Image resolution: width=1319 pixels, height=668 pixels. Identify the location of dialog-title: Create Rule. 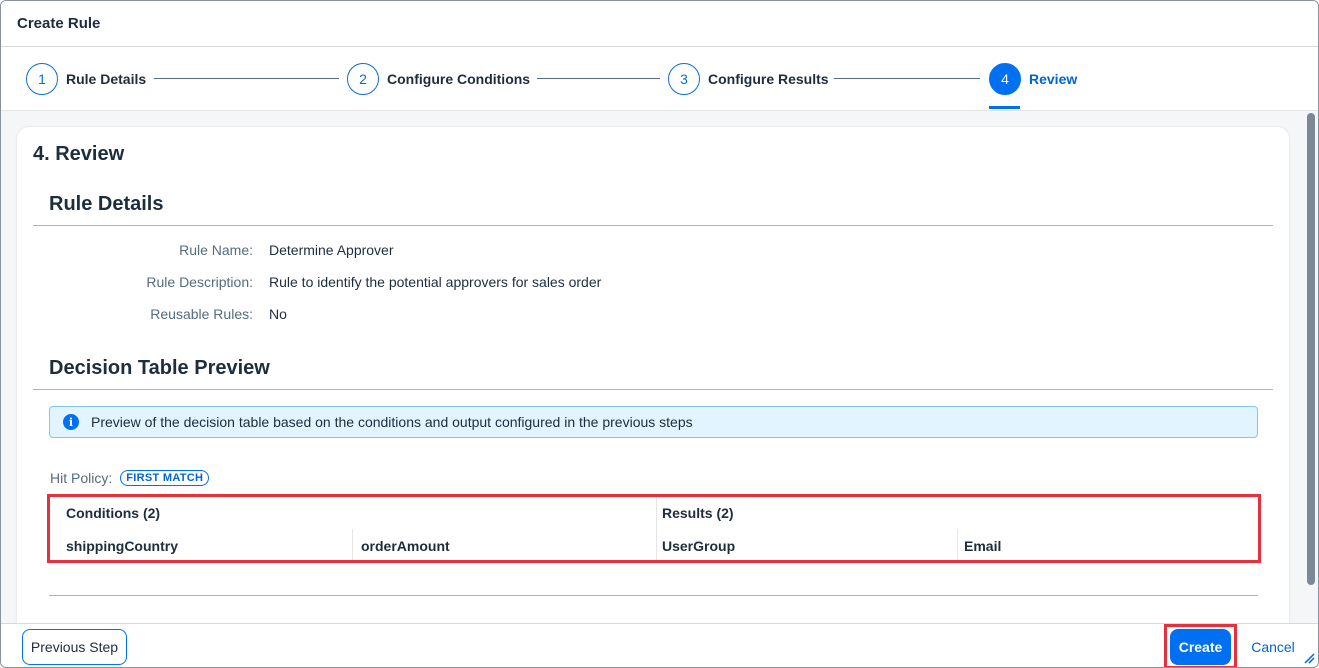
(59, 23).